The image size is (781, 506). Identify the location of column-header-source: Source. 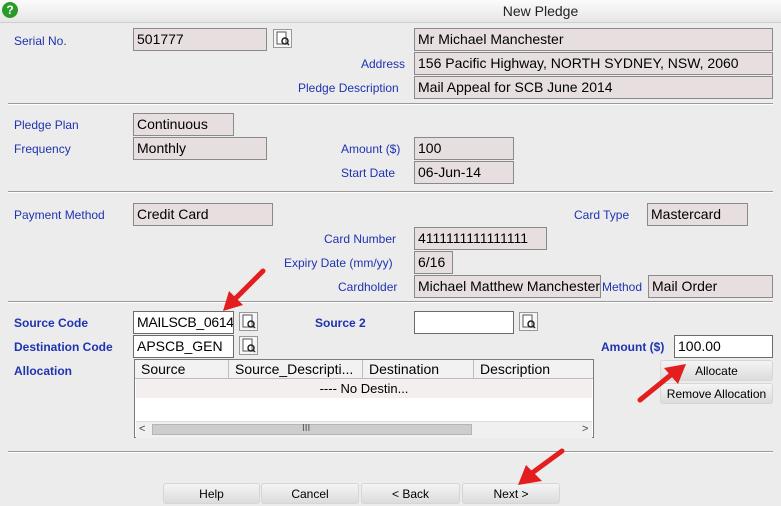
(182, 369).